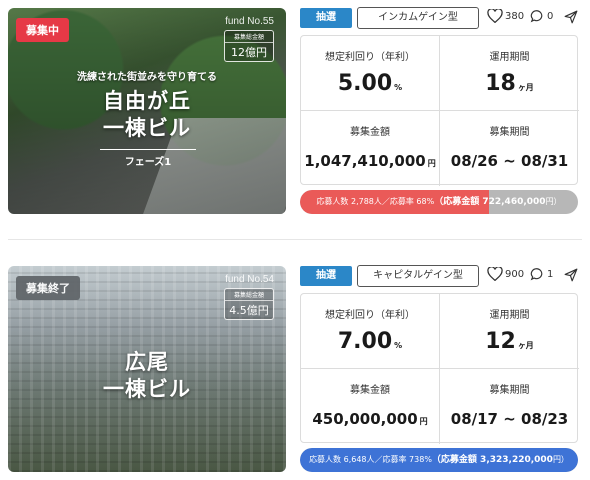 Image resolution: width=590 pixels, height=480 pixels. I want to click on amount-number: 450,000,000, so click(365, 419).